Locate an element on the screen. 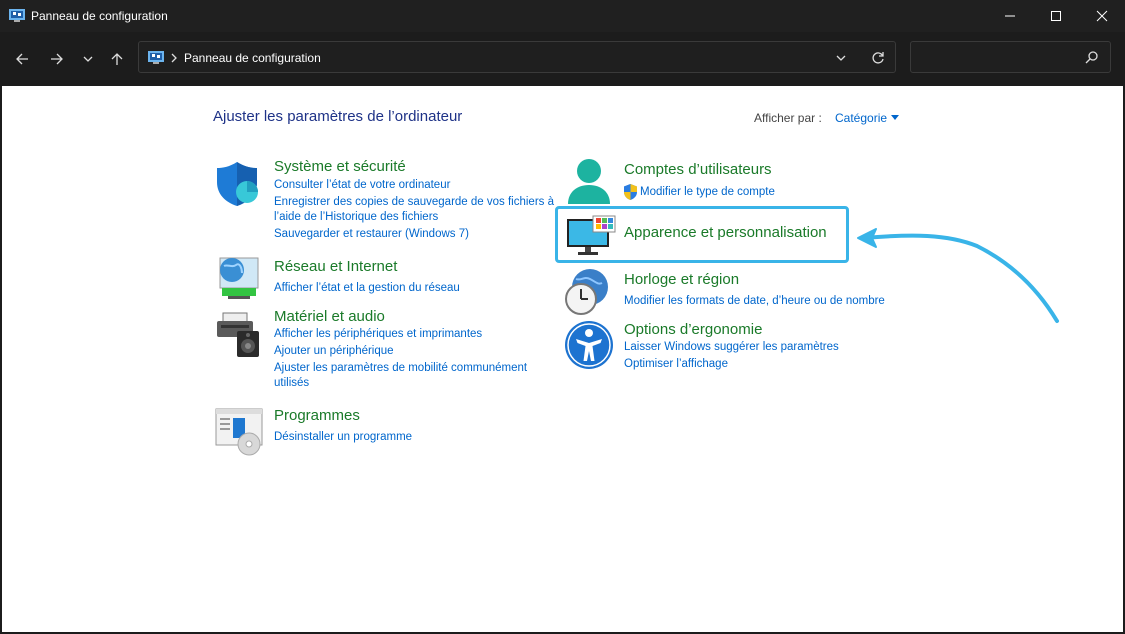 Image resolution: width=1125 pixels, height=634 pixels. close-icon is located at coordinates (1102, 16).